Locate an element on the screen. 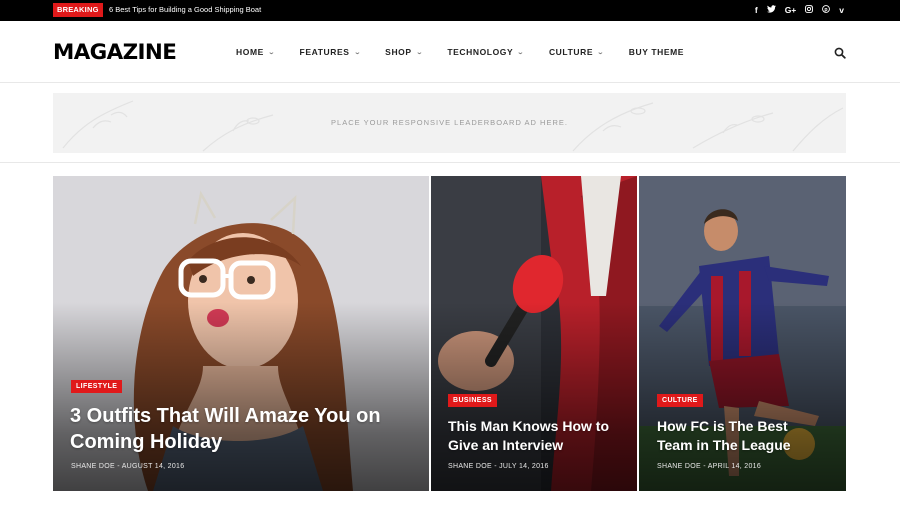 The height and width of the screenshot is (515, 900). vimeo-icon: v is located at coordinates (841, 10).